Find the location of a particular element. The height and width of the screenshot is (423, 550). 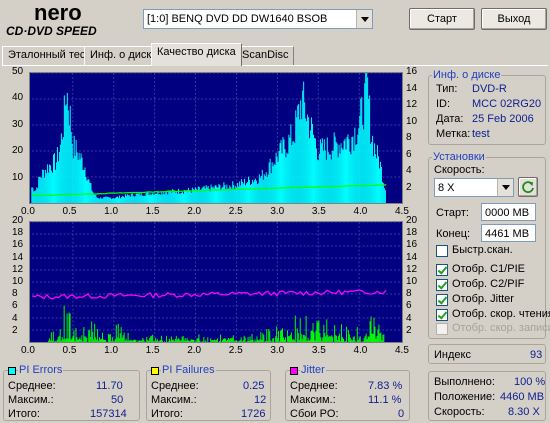

pi-failures-avg-label: Среднее: is located at coordinates (175, 386).